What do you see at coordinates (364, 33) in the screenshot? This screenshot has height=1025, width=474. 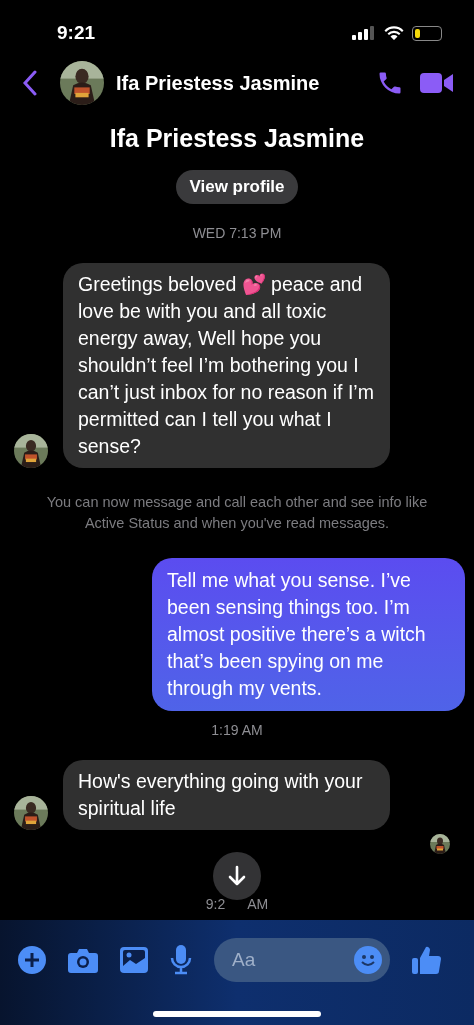 I see `signal-icon` at bounding box center [364, 33].